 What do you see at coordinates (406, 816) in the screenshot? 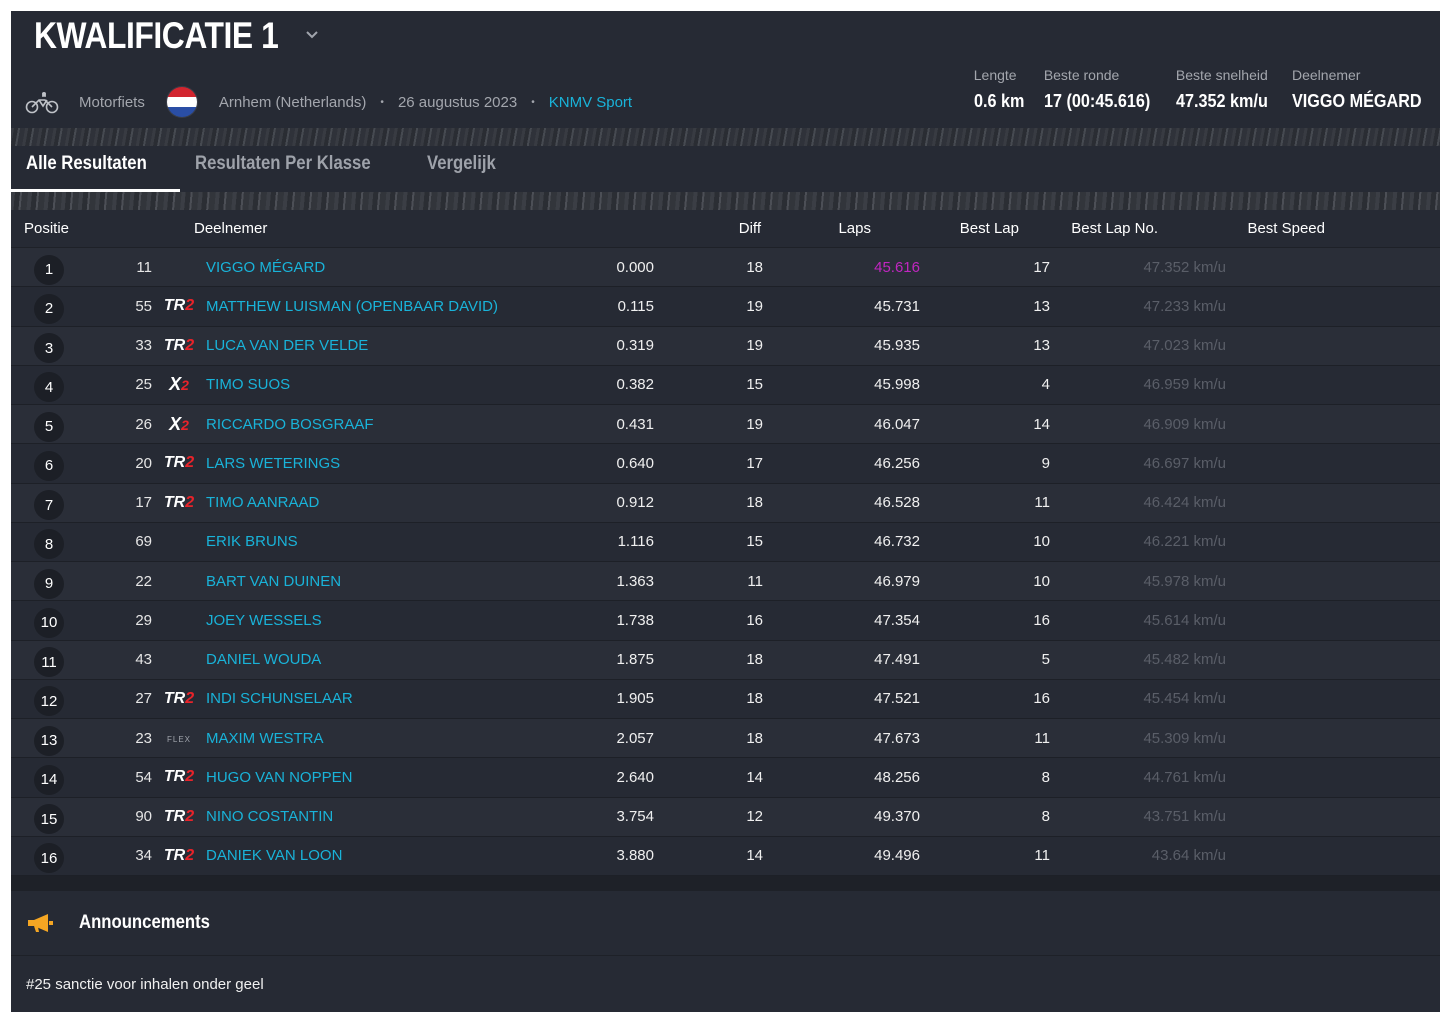
I see `participant-link: NINO COSTANTIN` at bounding box center [406, 816].